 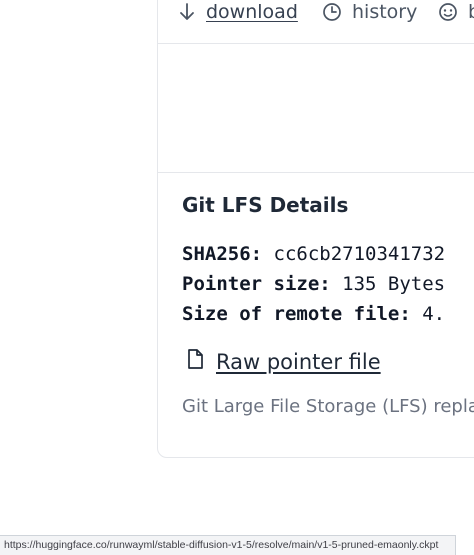 What do you see at coordinates (296, 314) in the screenshot?
I see `remote-size-key: Size of remote file:` at bounding box center [296, 314].